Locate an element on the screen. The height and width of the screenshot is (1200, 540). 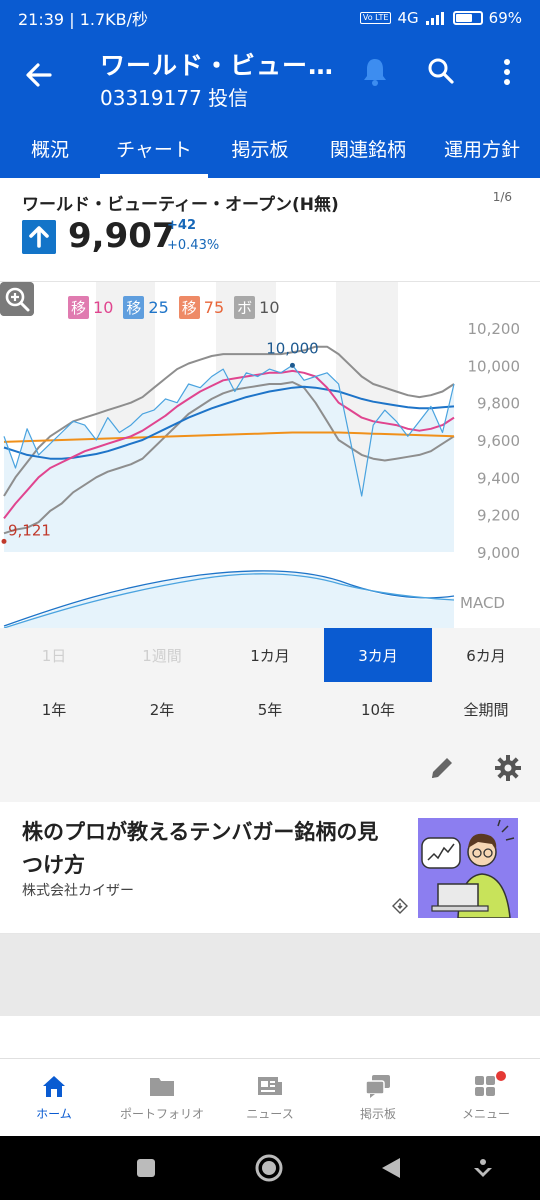
network-type: 4G is located at coordinates (408, 18).